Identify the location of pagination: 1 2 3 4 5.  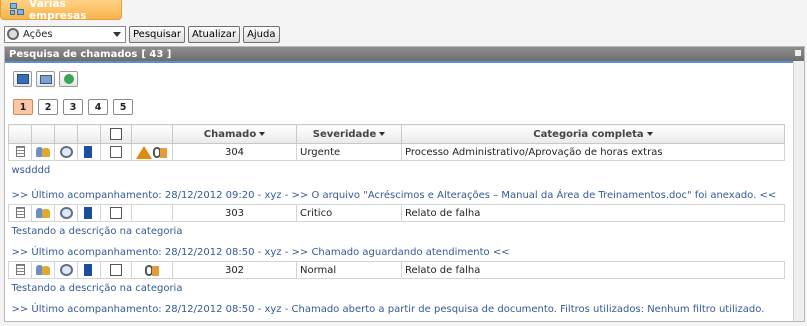
(73, 107).